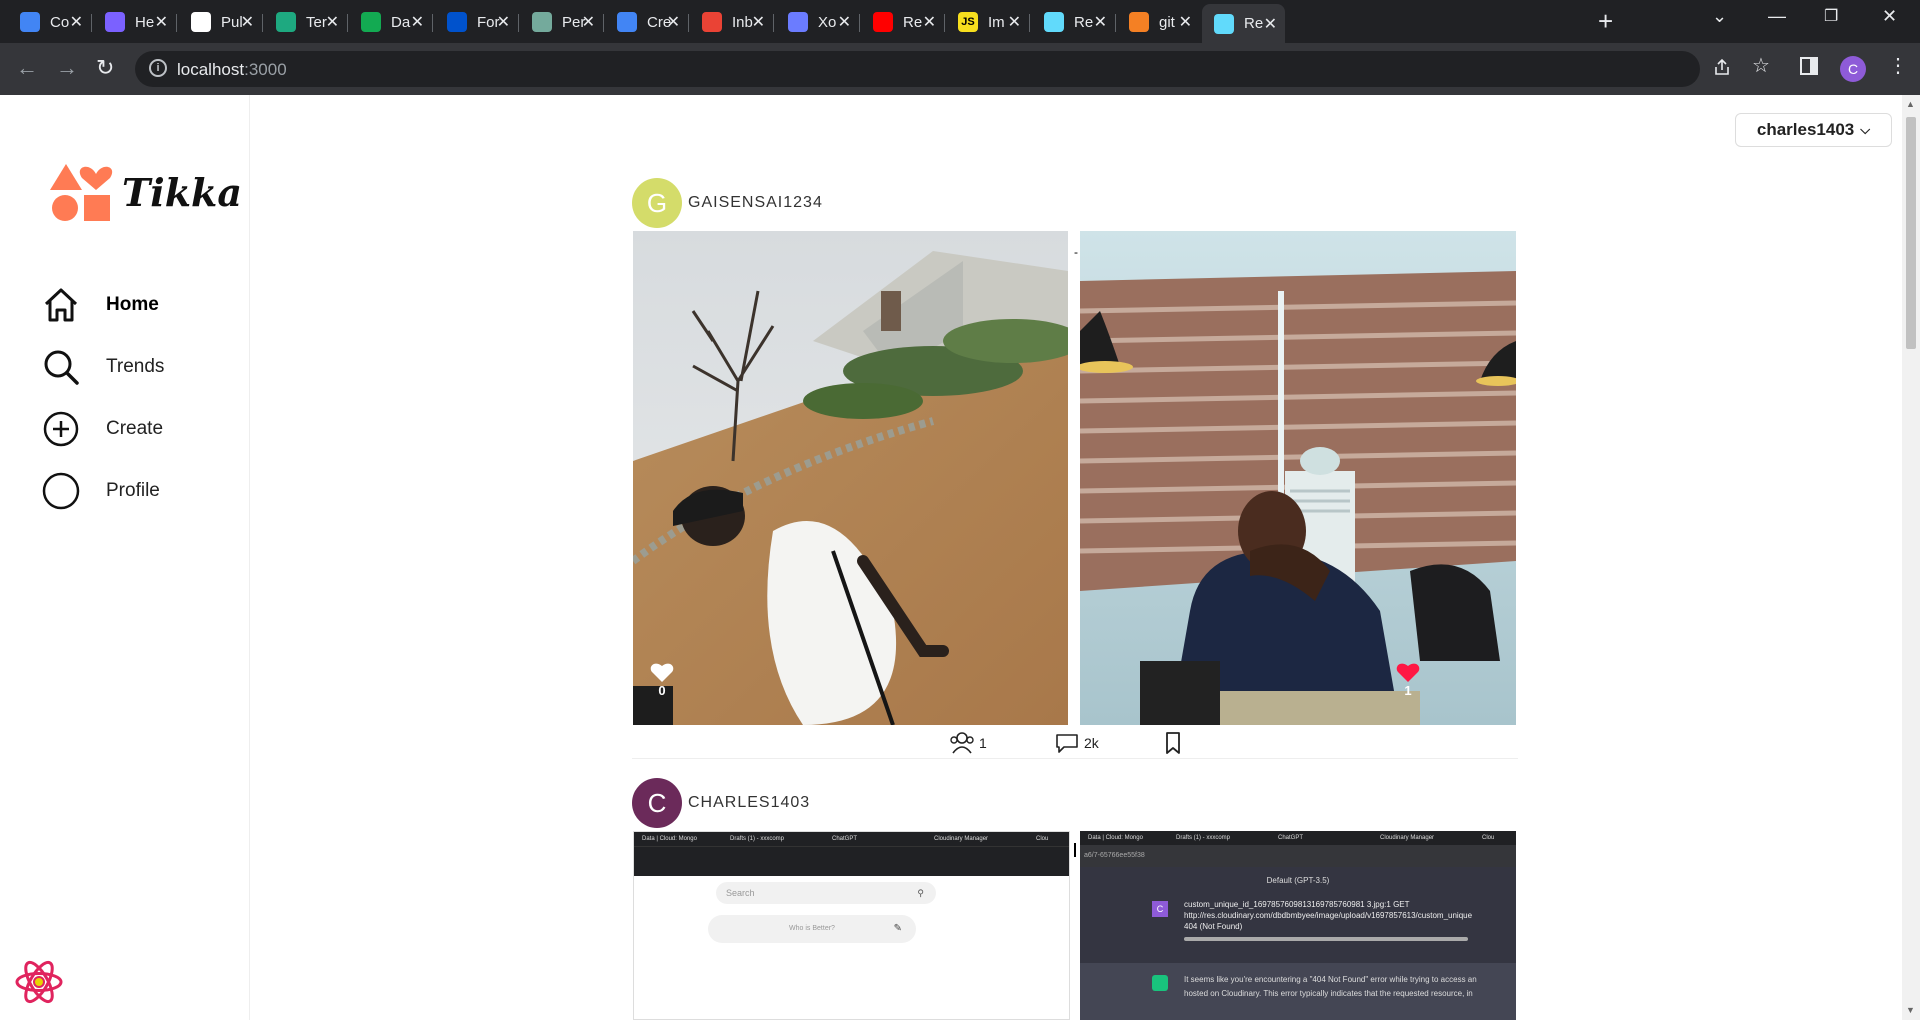 This screenshot has width=1920, height=1020. What do you see at coordinates (1605, 21) in the screenshot?
I see `new-tab-button: +` at bounding box center [1605, 21].